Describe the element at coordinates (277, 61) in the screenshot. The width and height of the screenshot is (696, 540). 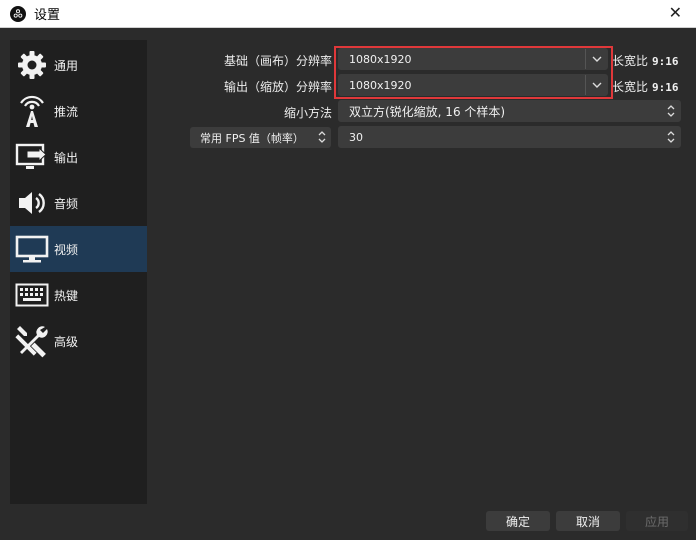
I see `base-resolution-label: 基础（画布）分辨率` at that location.